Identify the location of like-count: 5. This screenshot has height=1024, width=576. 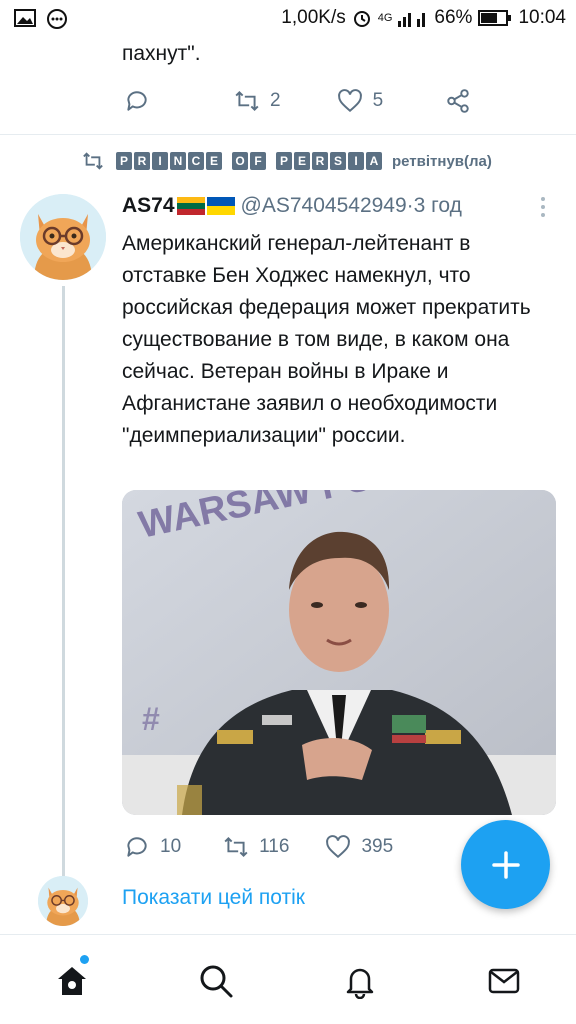
(378, 100).